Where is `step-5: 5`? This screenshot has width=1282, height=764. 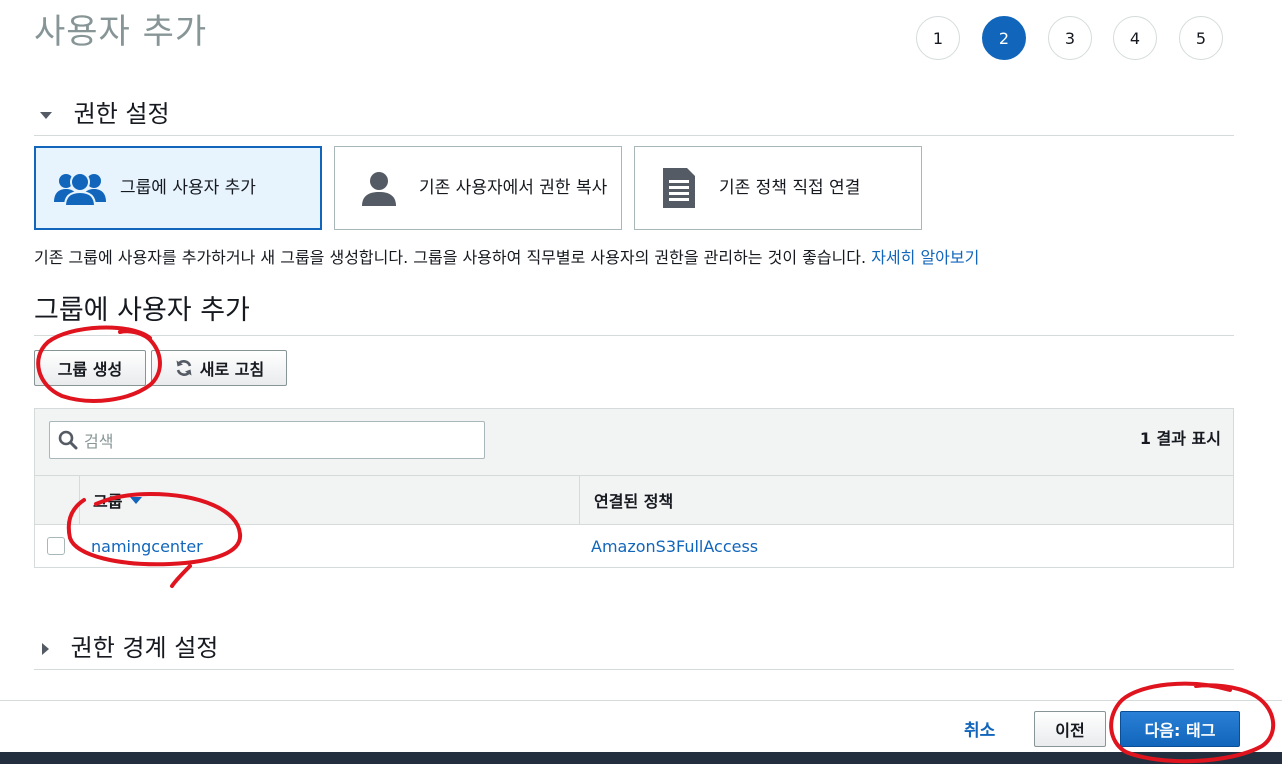 step-5: 5 is located at coordinates (1201, 38).